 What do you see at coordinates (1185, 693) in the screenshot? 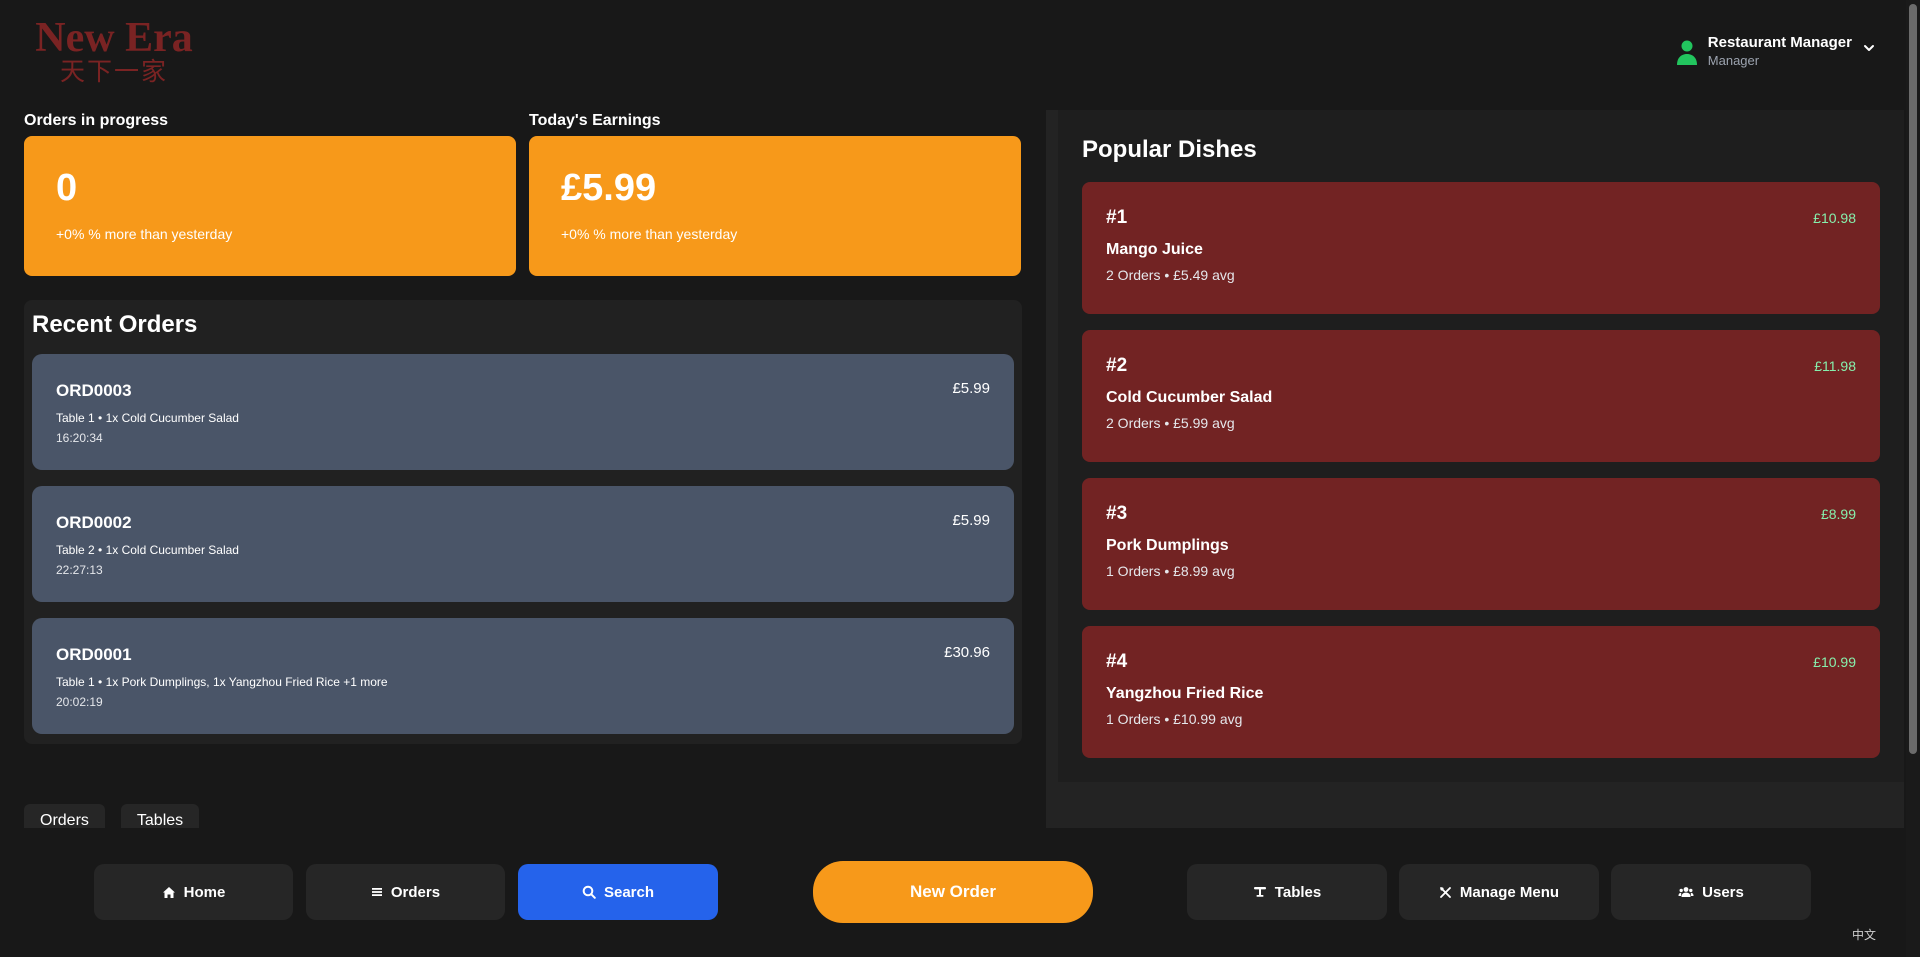
I see `dish-name: Yangzhou Fried Rice` at bounding box center [1185, 693].